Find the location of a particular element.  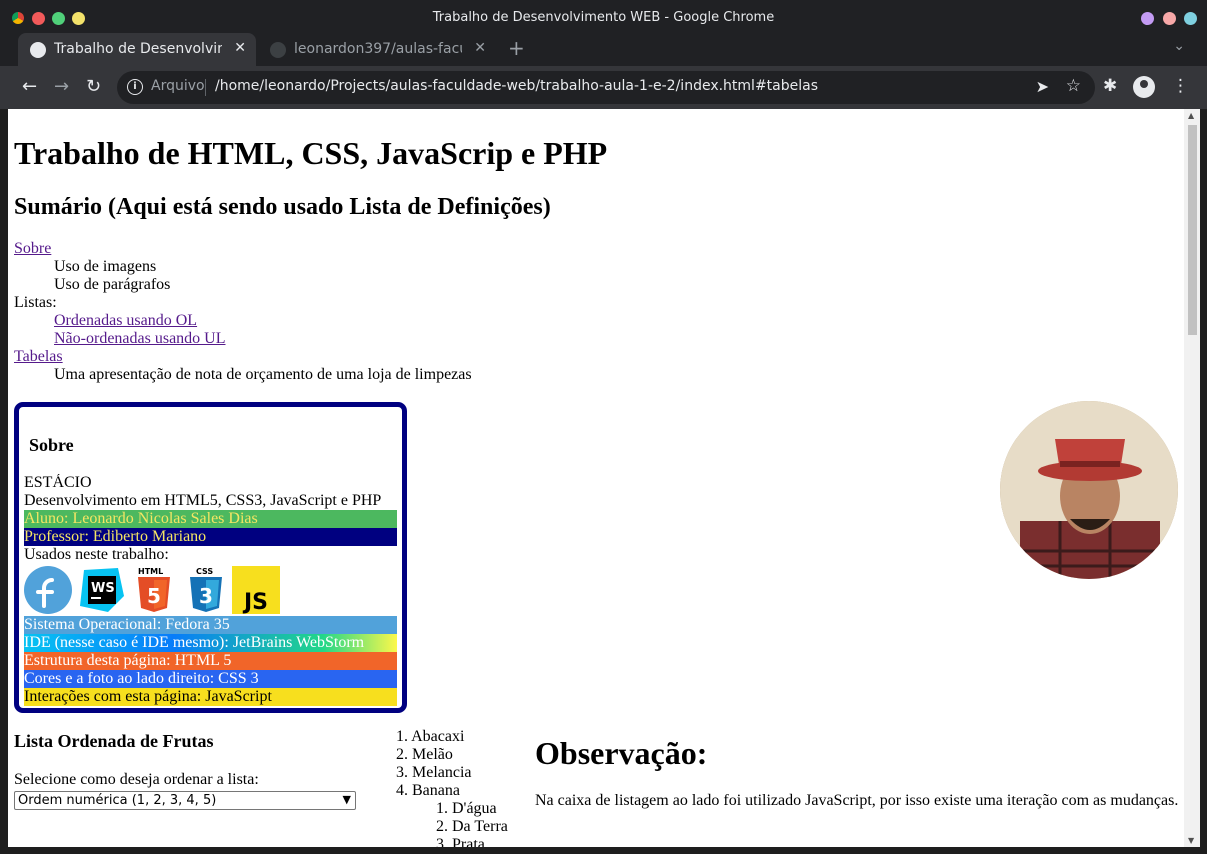

forward-button: → is located at coordinates (61, 86).